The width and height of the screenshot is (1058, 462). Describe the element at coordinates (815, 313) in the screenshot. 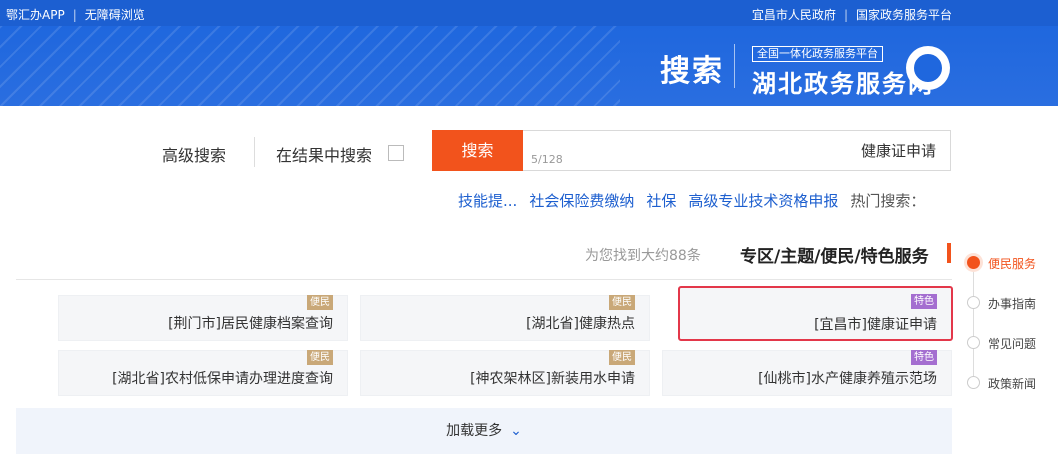

I see `service-card: 特色 [宜昌市]健康证申请` at that location.